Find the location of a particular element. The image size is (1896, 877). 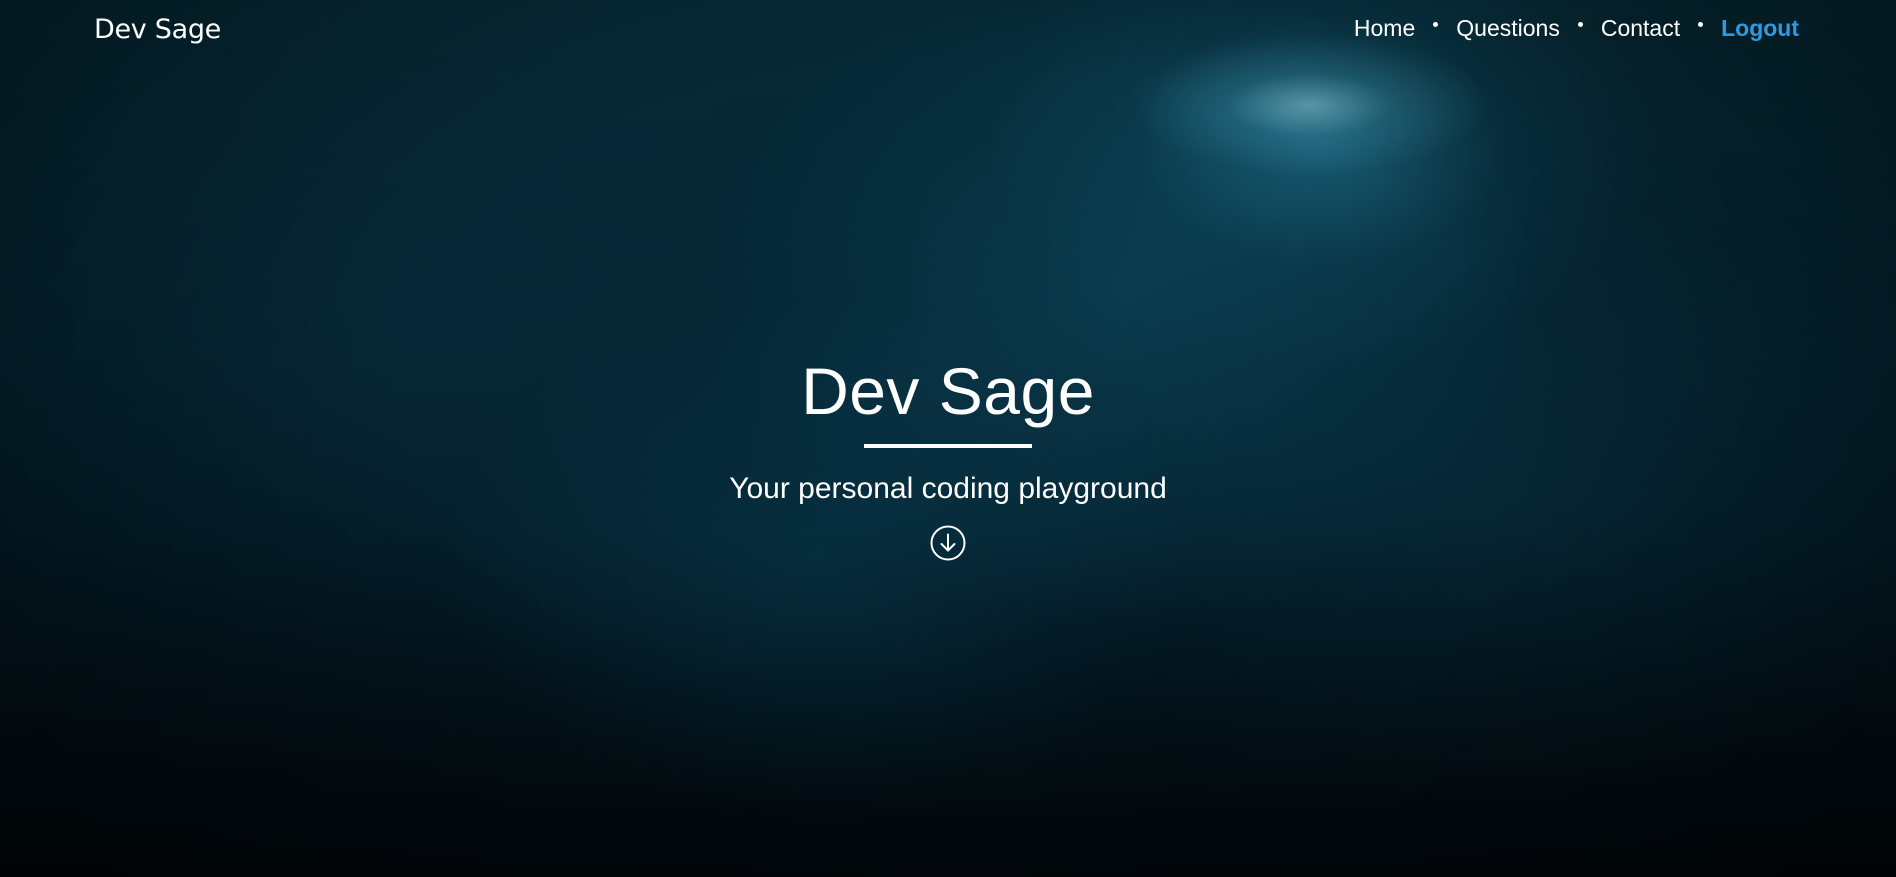

hero-subtitle: Your personal coding playground is located at coordinates (948, 488).